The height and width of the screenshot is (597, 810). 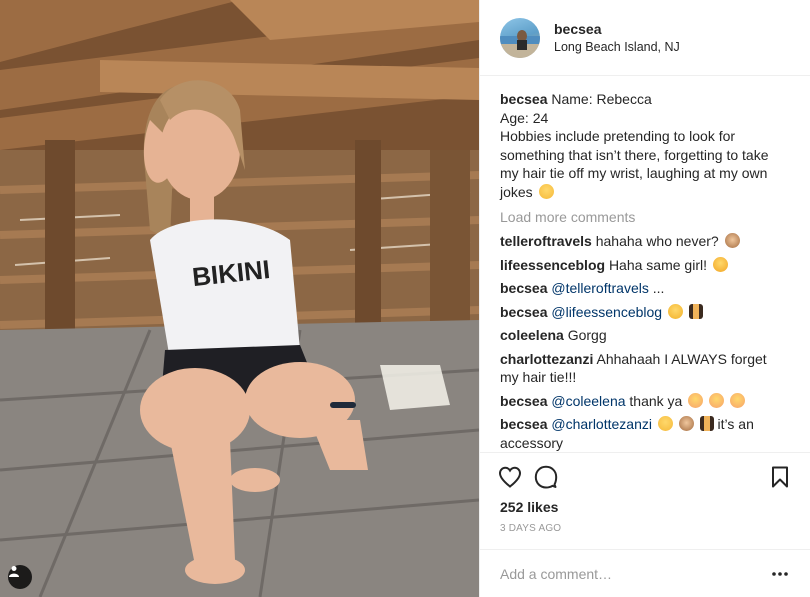 What do you see at coordinates (516, 191) in the screenshot?
I see `caption-text: jokes` at bounding box center [516, 191].